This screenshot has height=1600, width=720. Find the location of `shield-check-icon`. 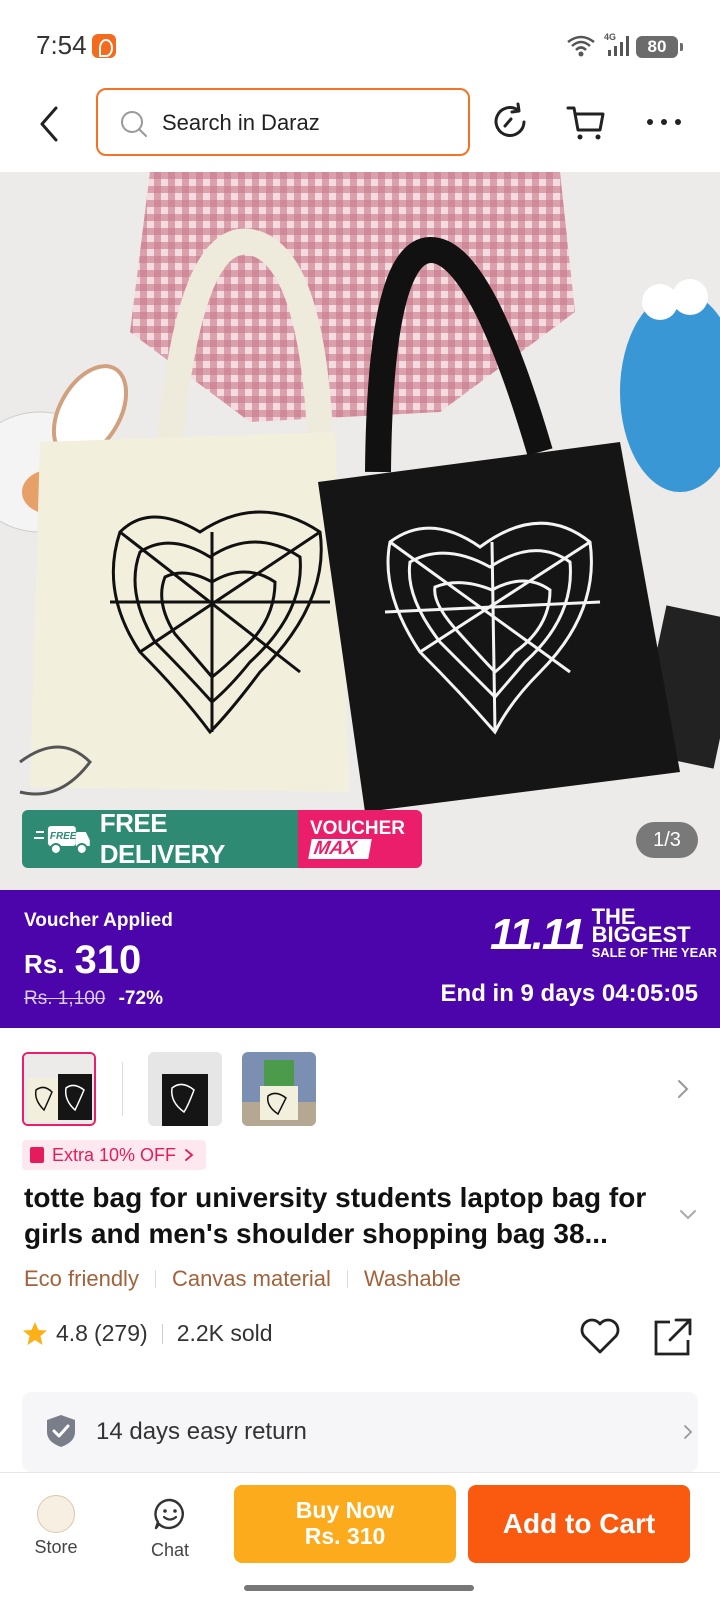

shield-check-icon is located at coordinates (61, 1431).